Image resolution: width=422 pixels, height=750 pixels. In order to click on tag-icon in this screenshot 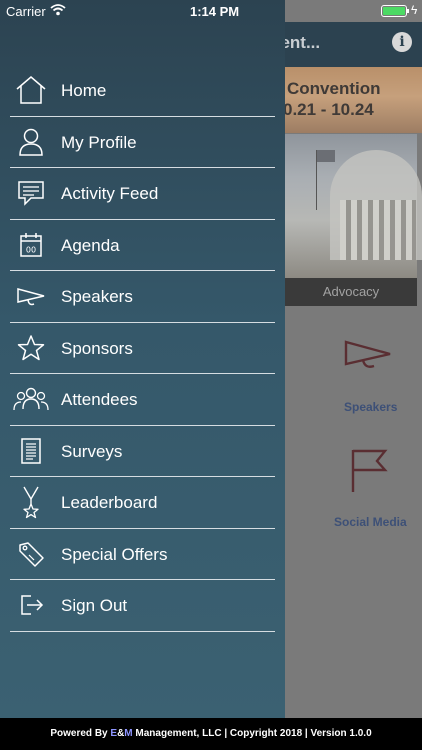, I will do `click(31, 554)`.